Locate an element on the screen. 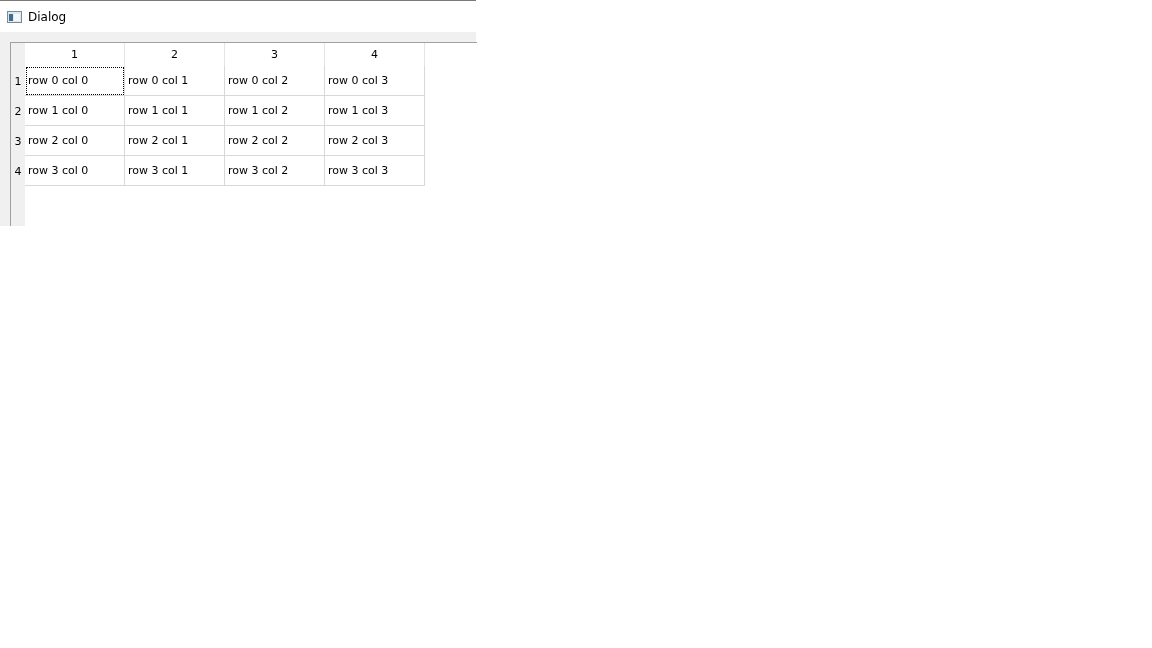 This screenshot has width=1152, height=648. row-header: 3 is located at coordinates (18, 141).